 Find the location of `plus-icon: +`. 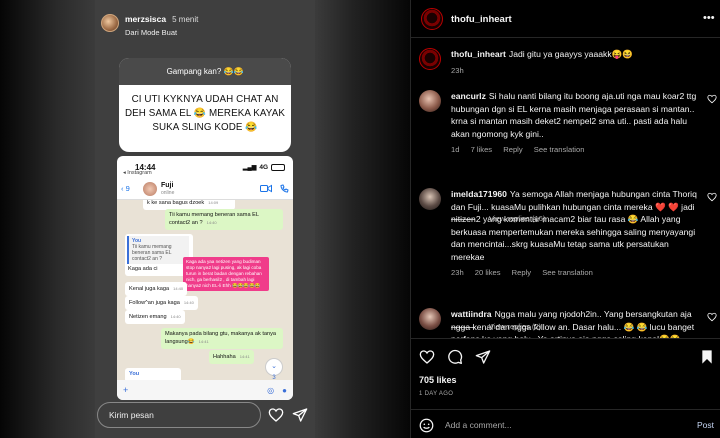

plus-icon: + is located at coordinates (126, 390).